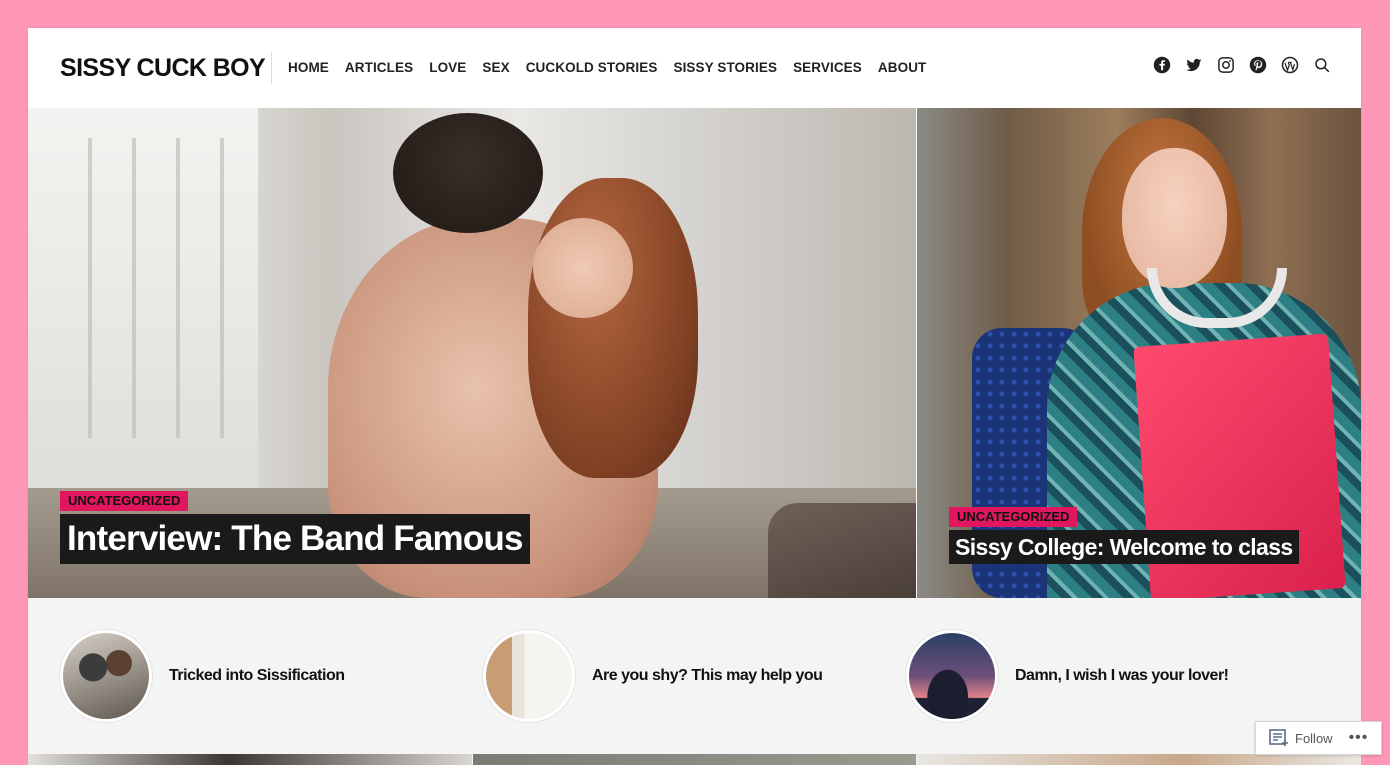  What do you see at coordinates (1122, 676) in the screenshot?
I see `post-title: Damn, I wish I was your lover!` at bounding box center [1122, 676].